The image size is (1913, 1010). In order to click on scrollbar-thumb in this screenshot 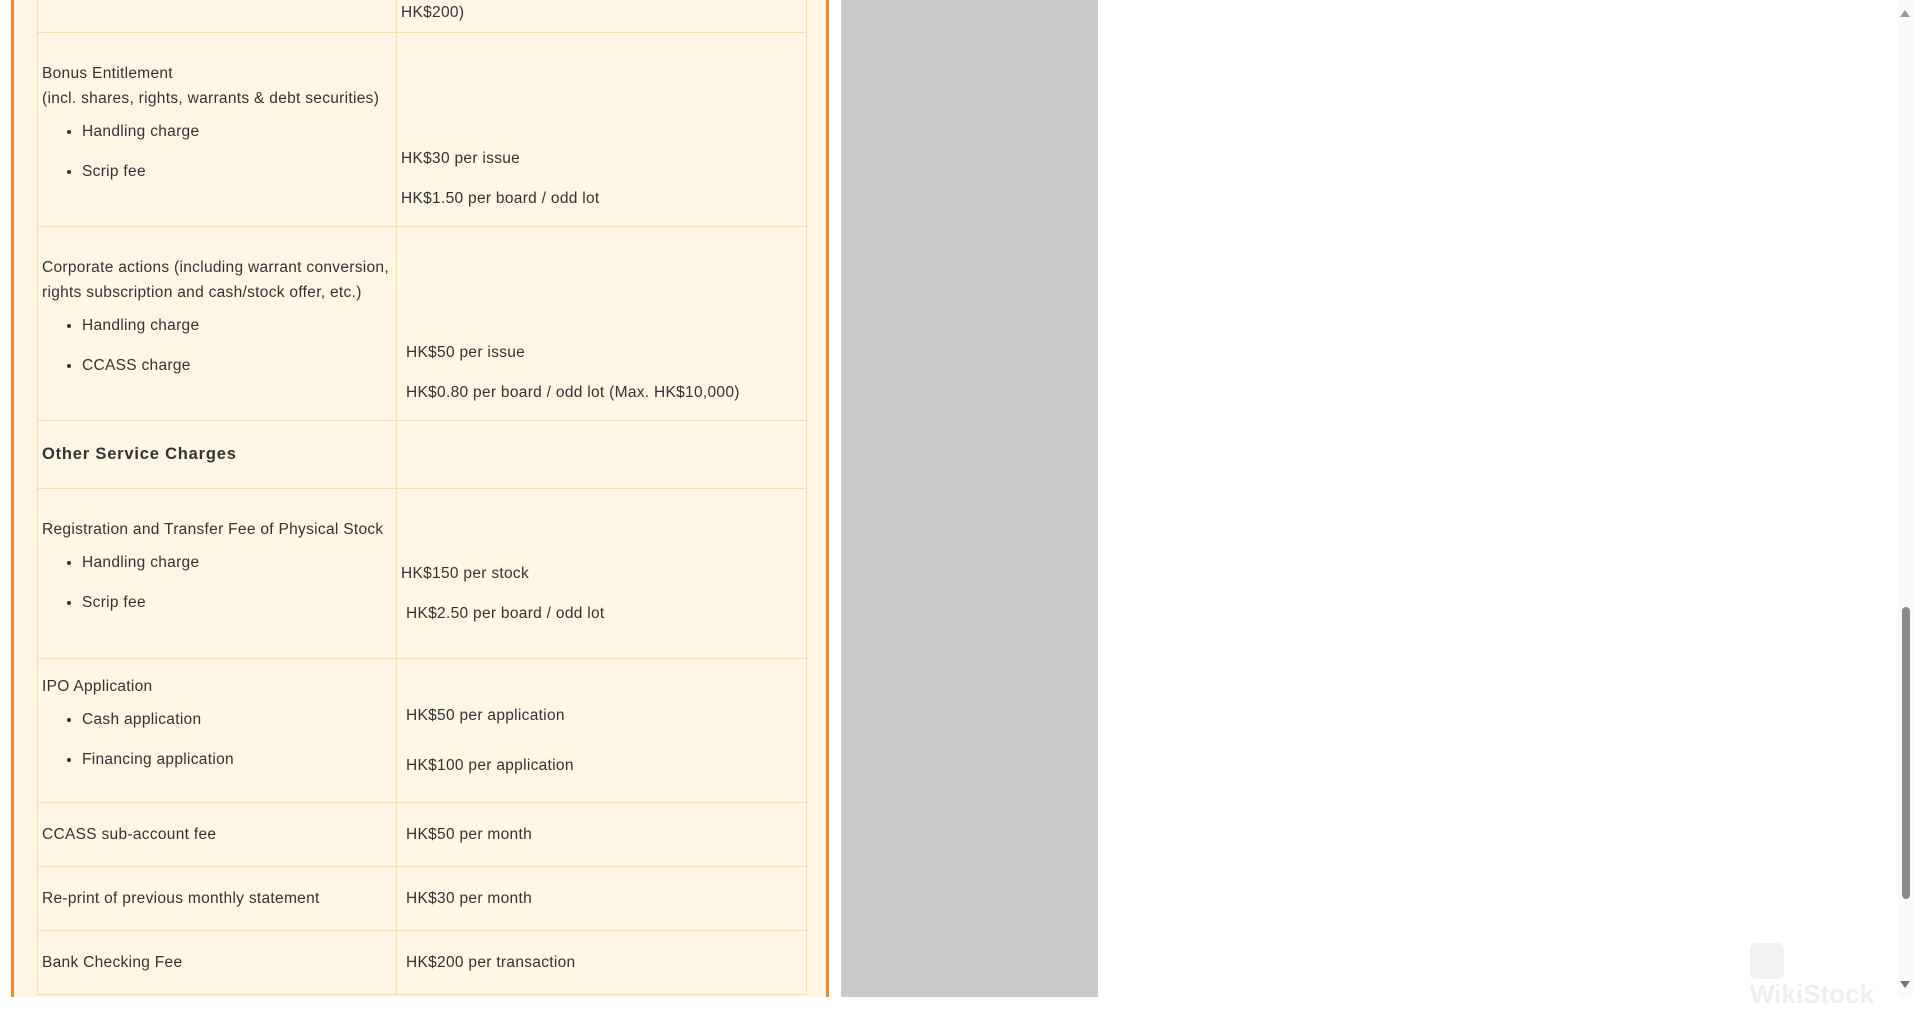, I will do `click(1906, 753)`.